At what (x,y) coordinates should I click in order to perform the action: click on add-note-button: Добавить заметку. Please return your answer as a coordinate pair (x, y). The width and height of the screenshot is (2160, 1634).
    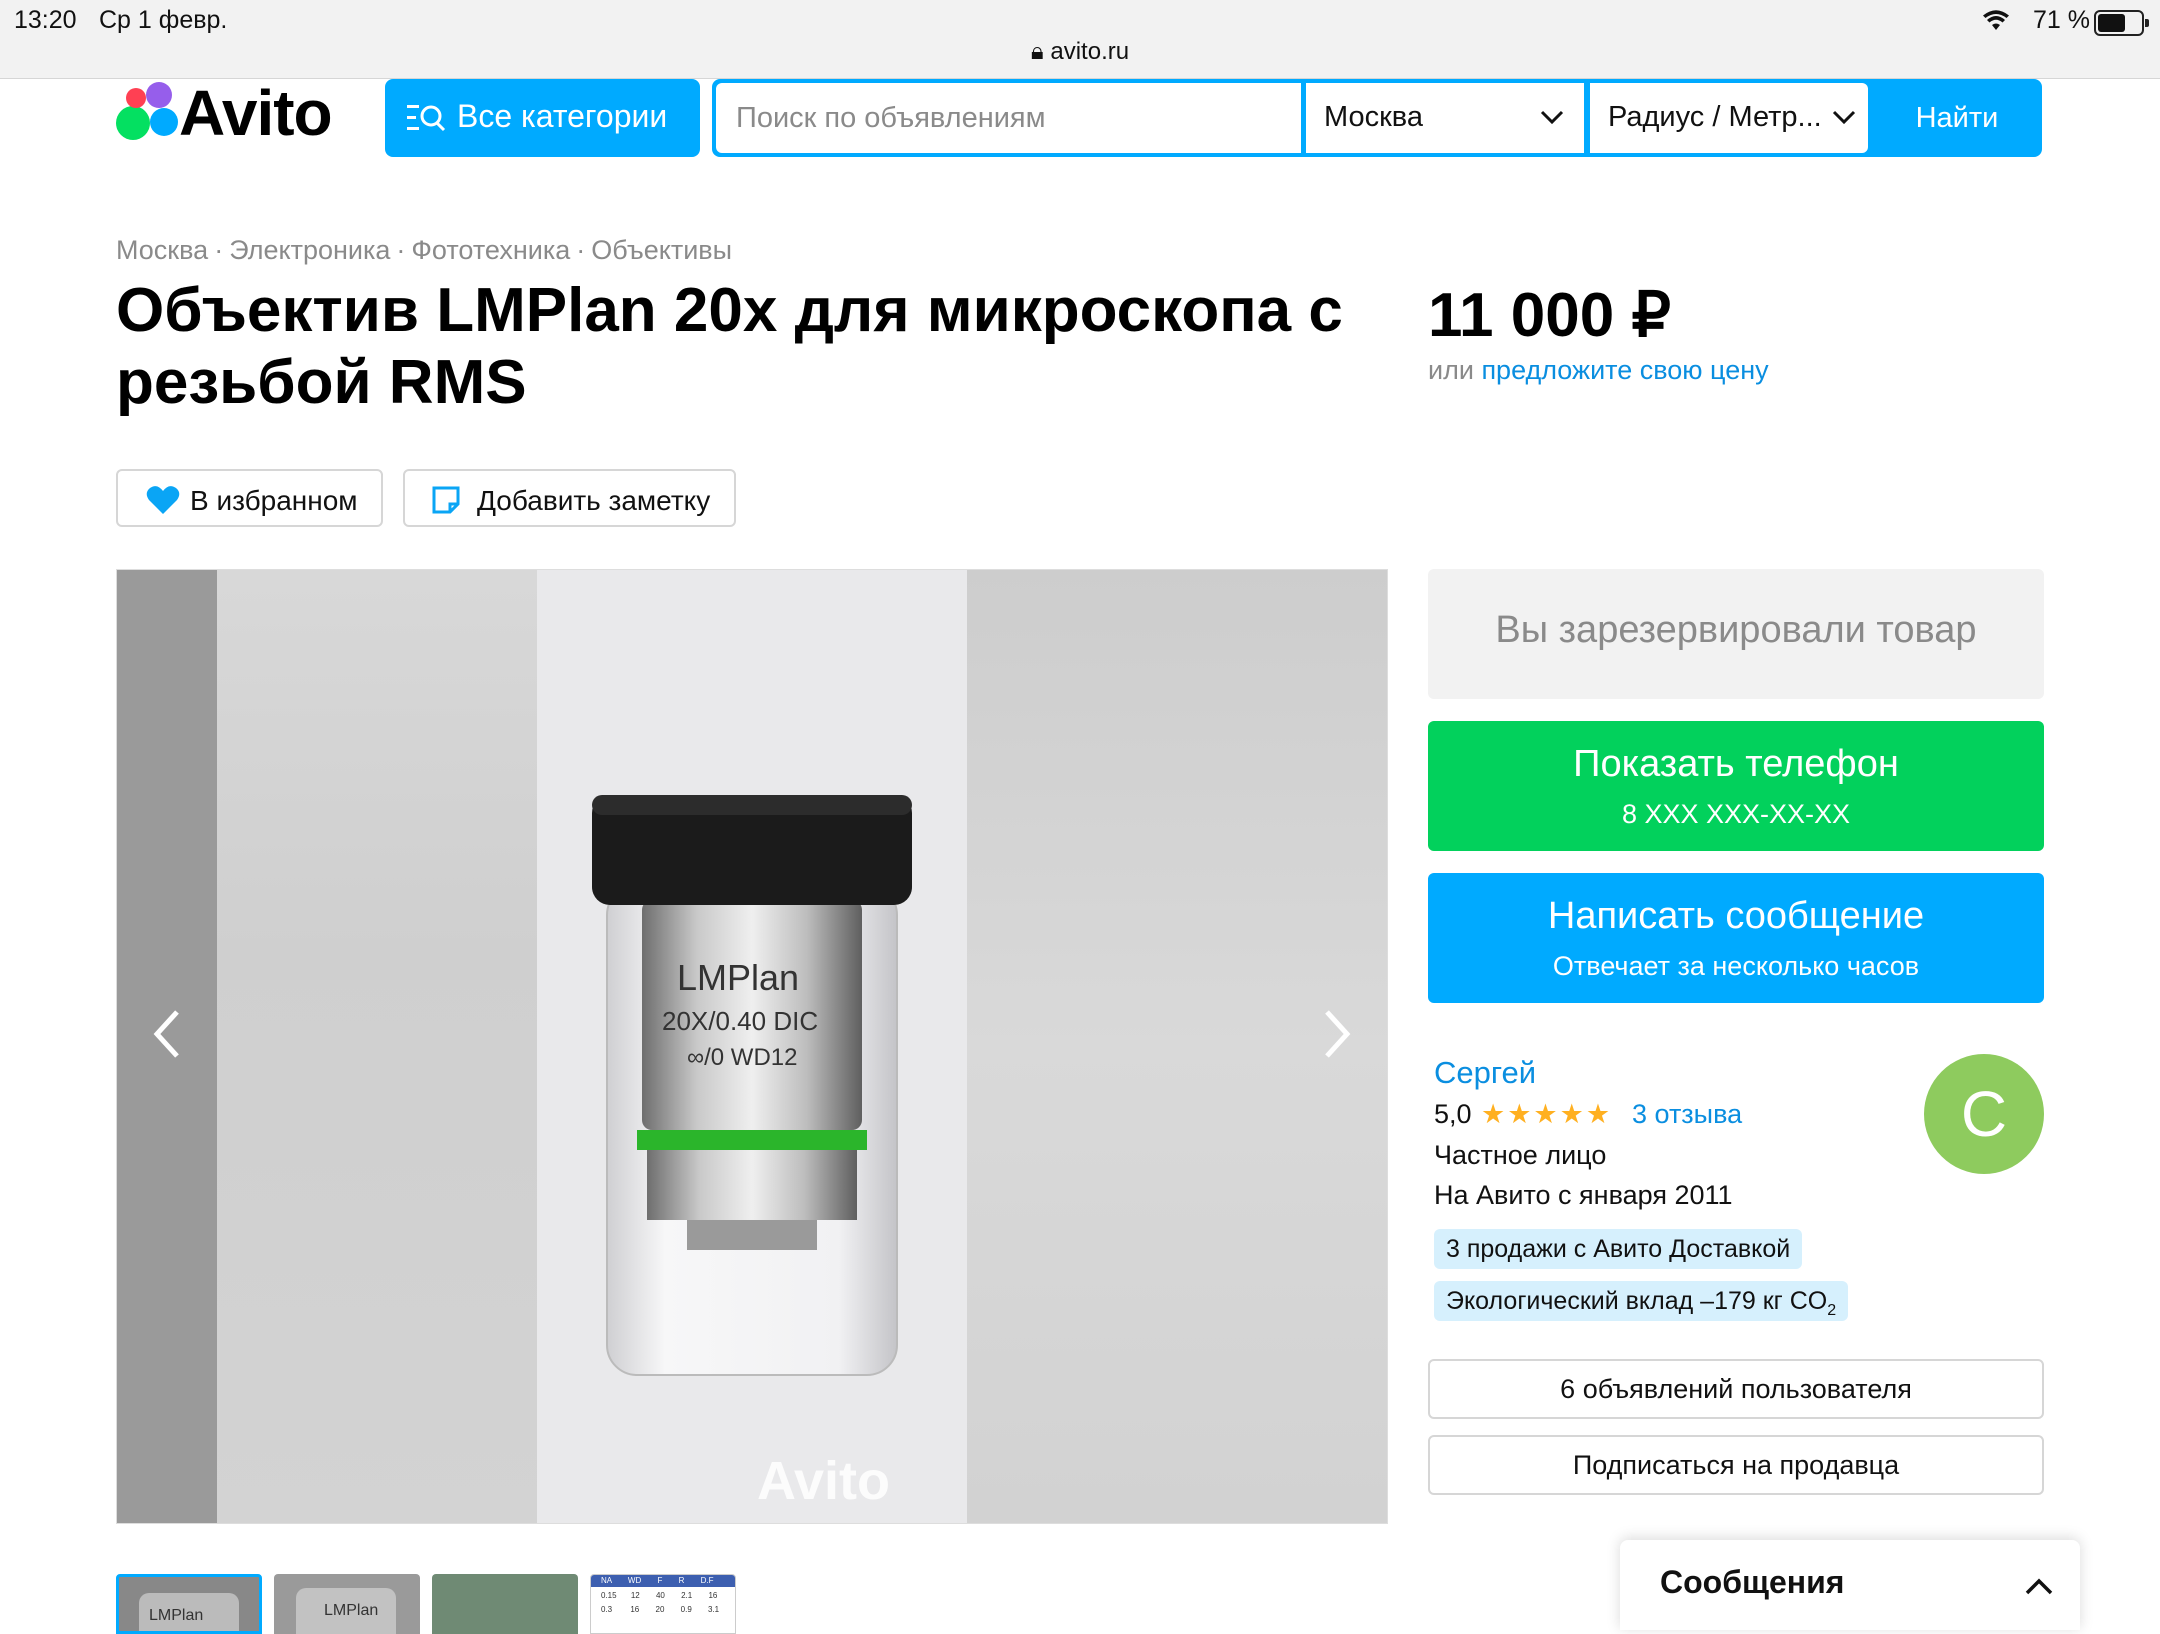
    Looking at the image, I should click on (569, 498).